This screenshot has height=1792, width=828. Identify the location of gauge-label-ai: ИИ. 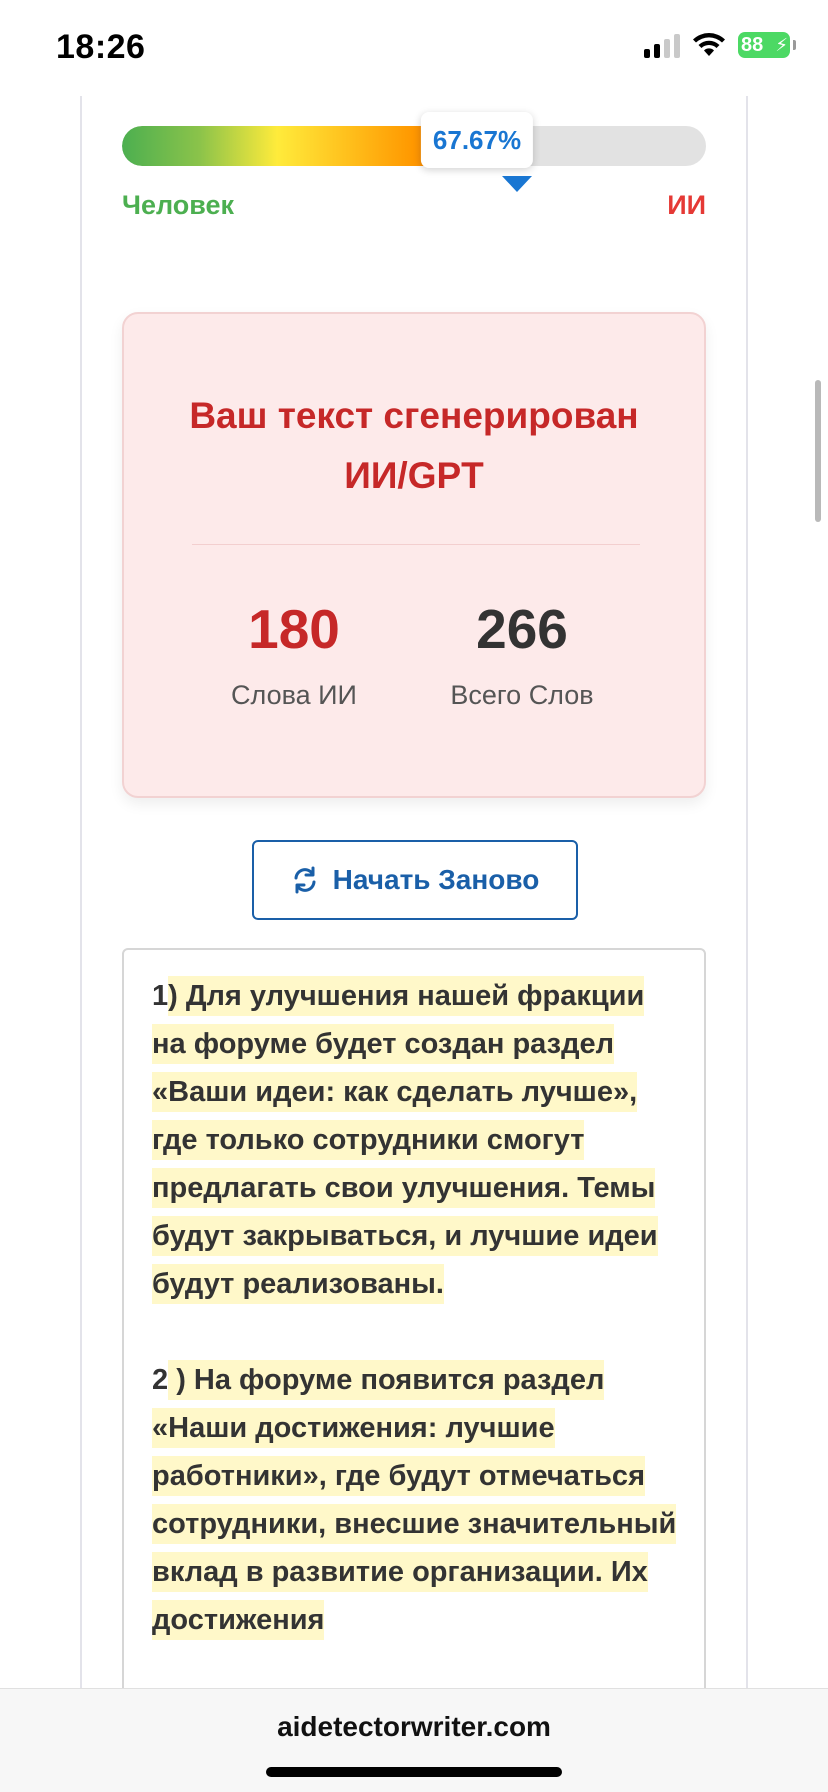
(686, 205).